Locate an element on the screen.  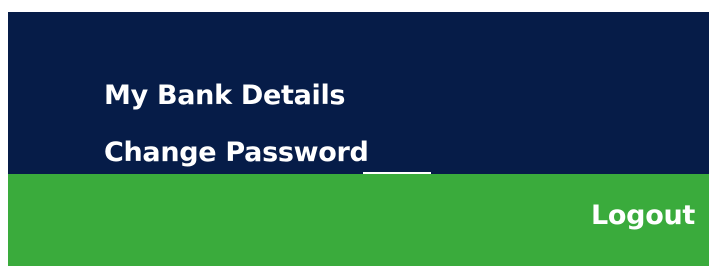
logout-button: Logout is located at coordinates (643, 215).